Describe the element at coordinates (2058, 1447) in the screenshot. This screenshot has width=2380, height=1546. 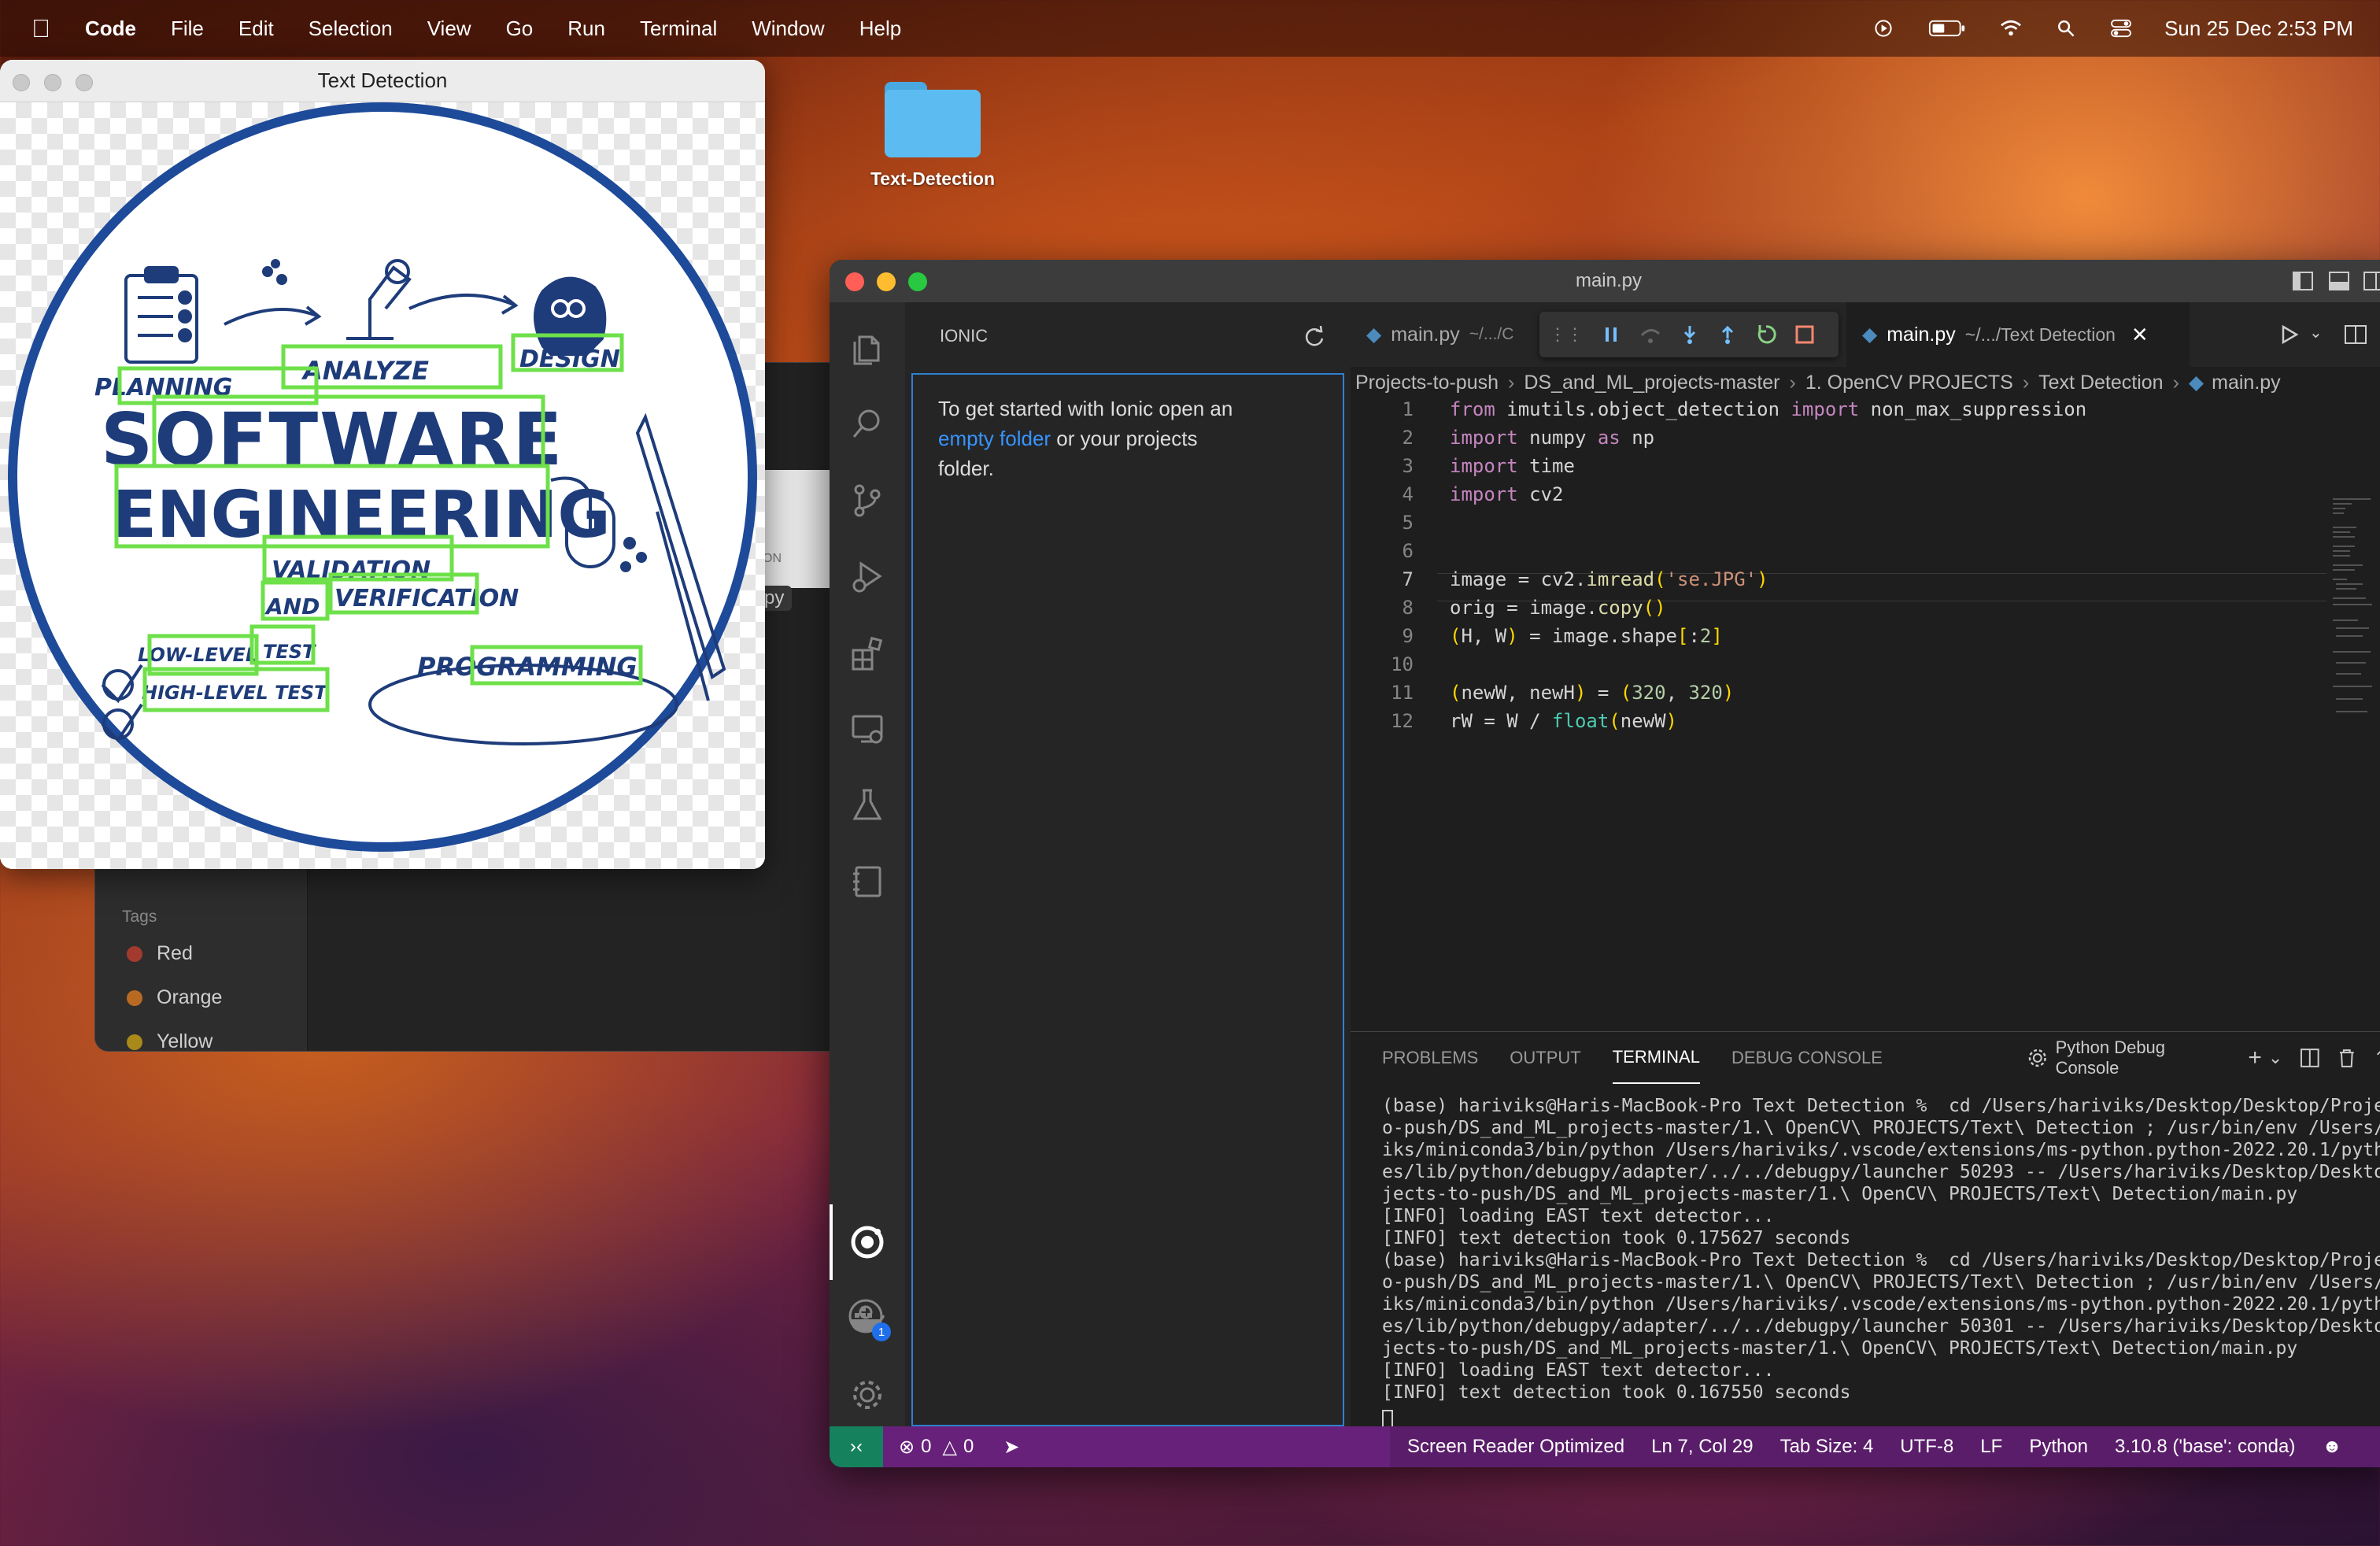
I see `language-status: Python` at that location.